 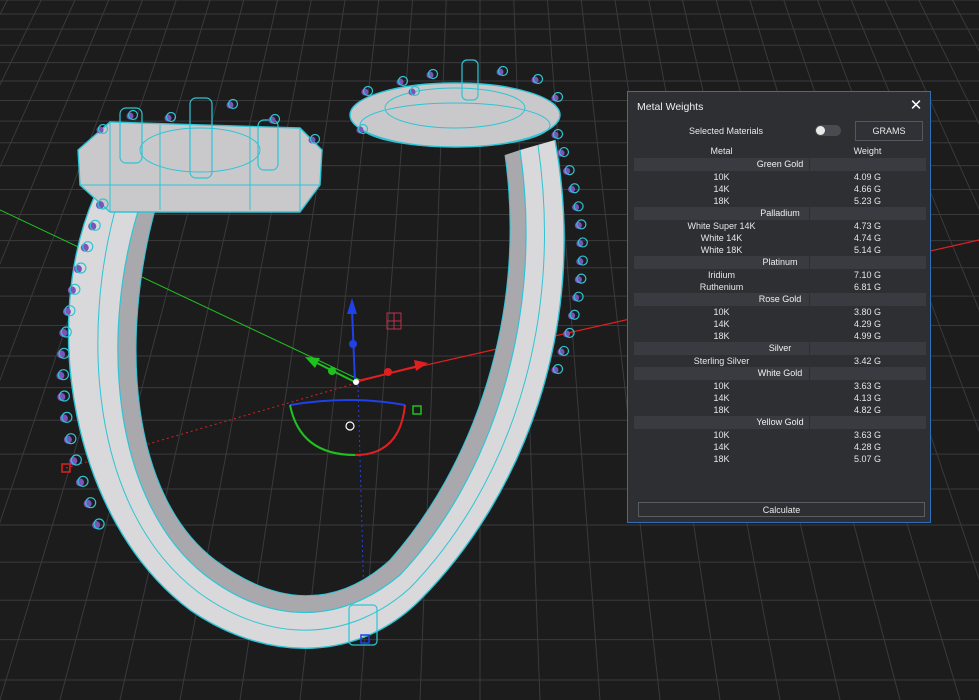 What do you see at coordinates (867, 324) in the screenshot?
I see `metal-weight: 4.29 G` at bounding box center [867, 324].